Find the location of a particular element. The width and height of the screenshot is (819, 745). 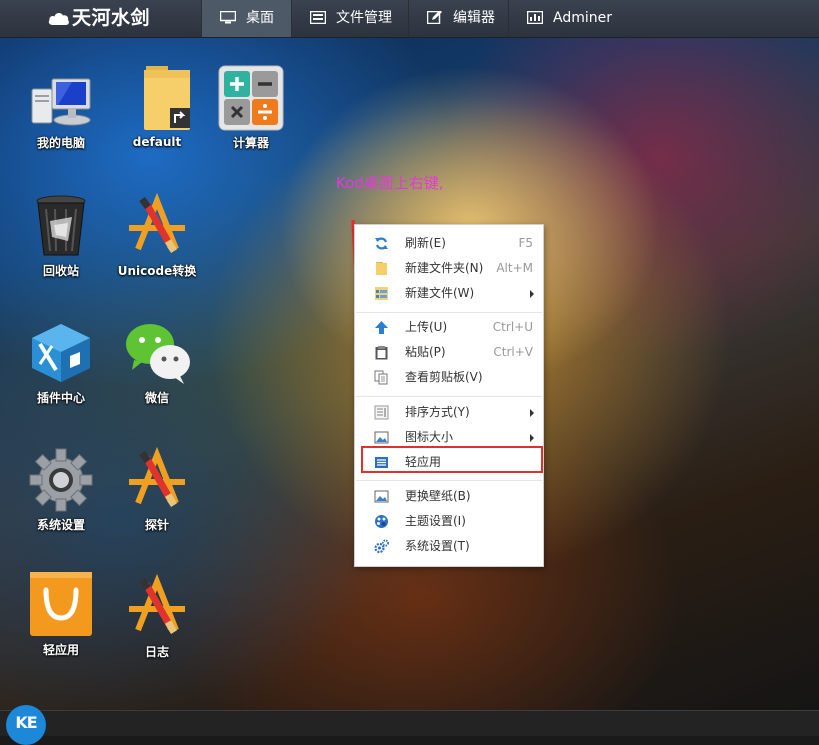

menu-item-shortcut: Ctrl+U is located at coordinates (512, 327).